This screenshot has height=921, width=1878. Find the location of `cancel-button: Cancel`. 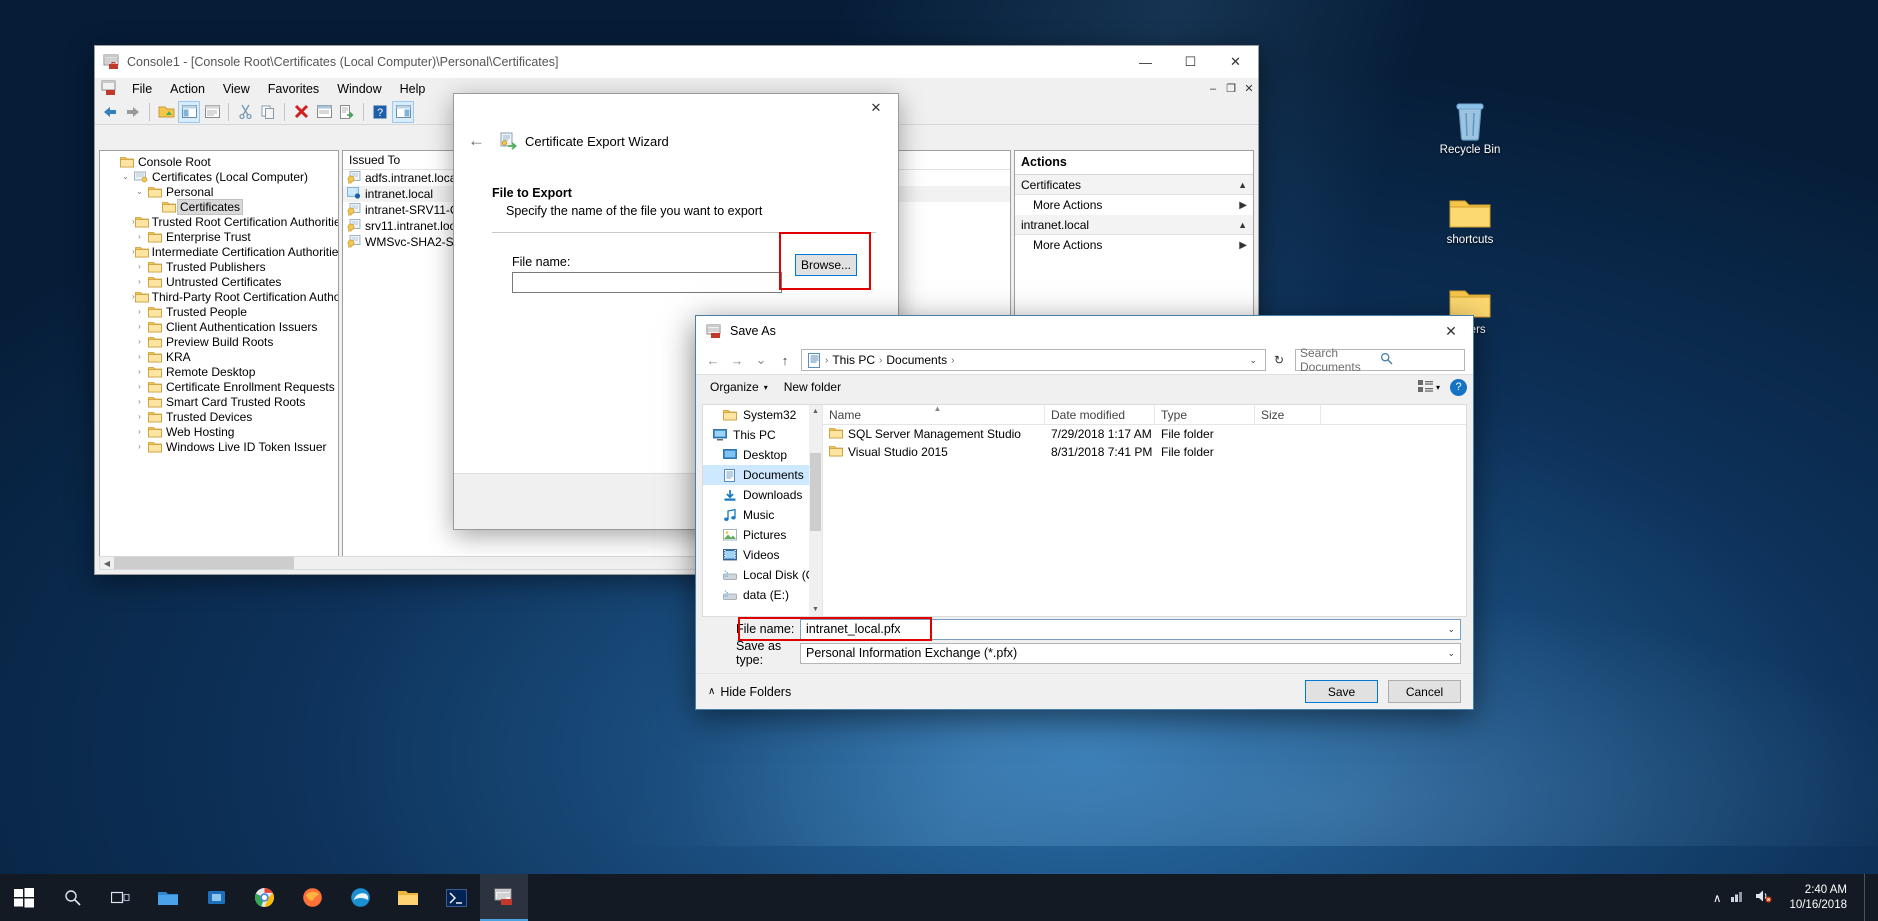

cancel-button: Cancel is located at coordinates (1424, 691).